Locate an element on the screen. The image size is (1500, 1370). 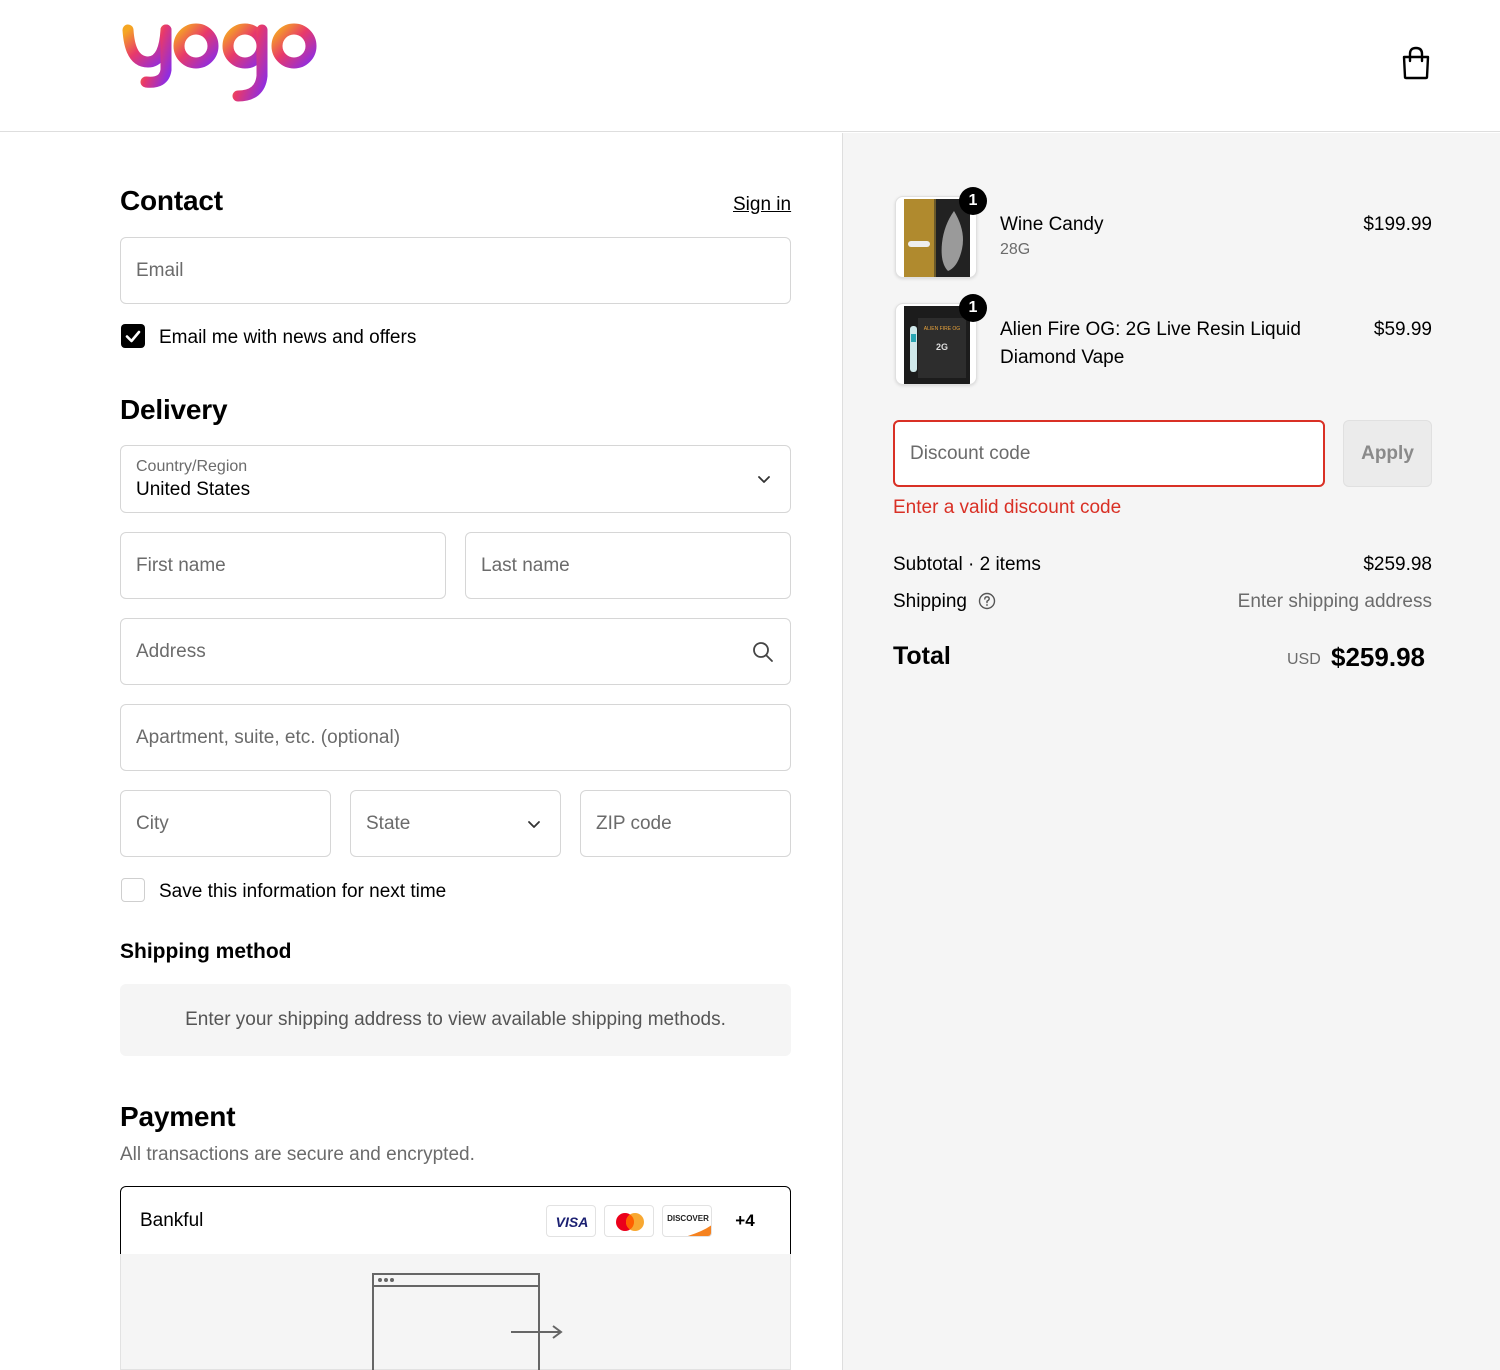
svg-text: VISA is located at coordinates (572, 1222).